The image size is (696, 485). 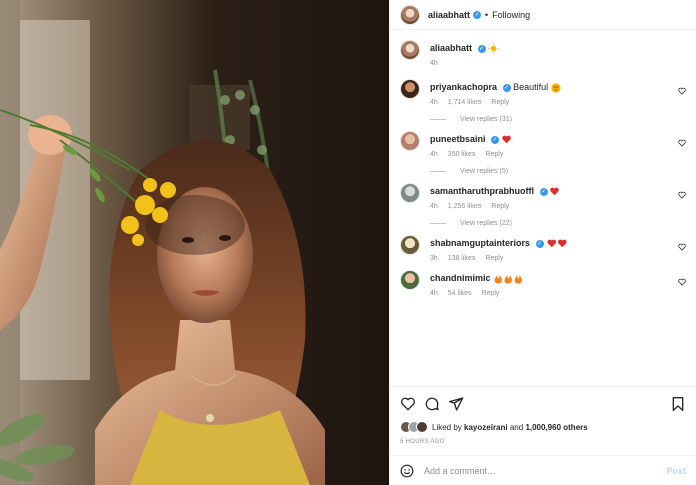 I want to click on view-replies-button: View replies (31), so click(x=558, y=119).